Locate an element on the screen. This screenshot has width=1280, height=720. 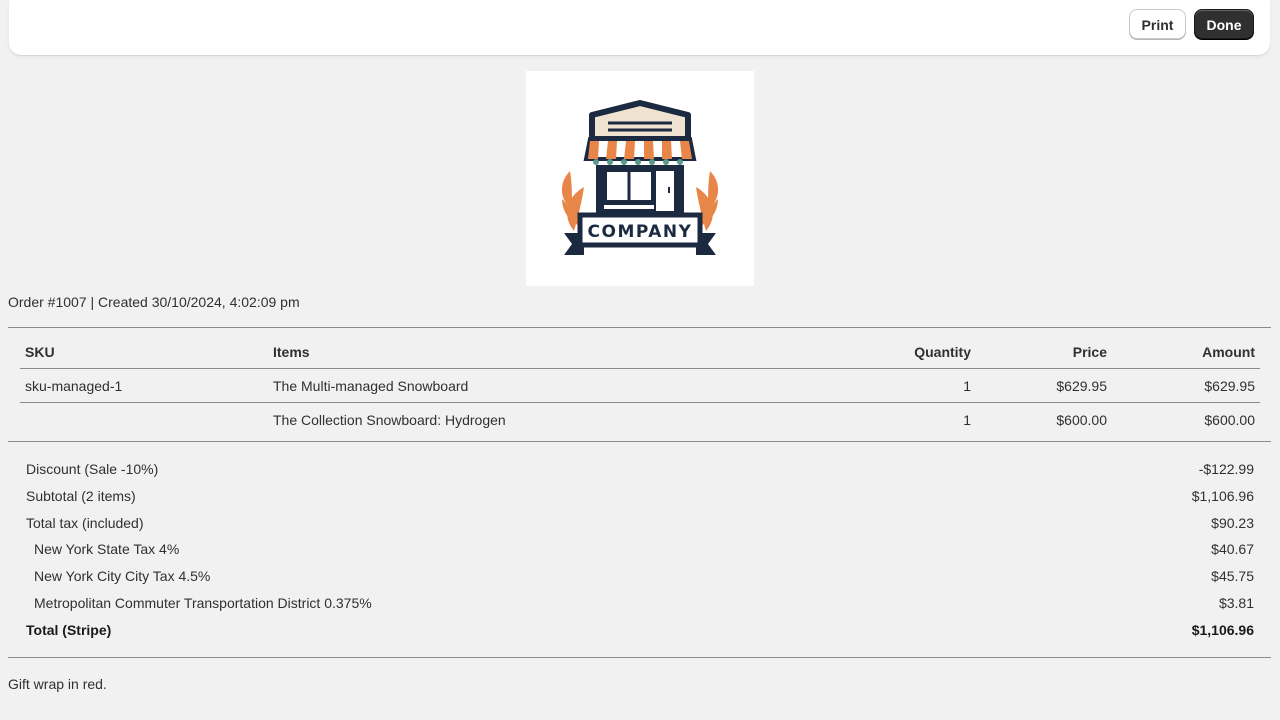
subtotal-row: Subtotal (2 items) $1,106.96 is located at coordinates (640, 496).